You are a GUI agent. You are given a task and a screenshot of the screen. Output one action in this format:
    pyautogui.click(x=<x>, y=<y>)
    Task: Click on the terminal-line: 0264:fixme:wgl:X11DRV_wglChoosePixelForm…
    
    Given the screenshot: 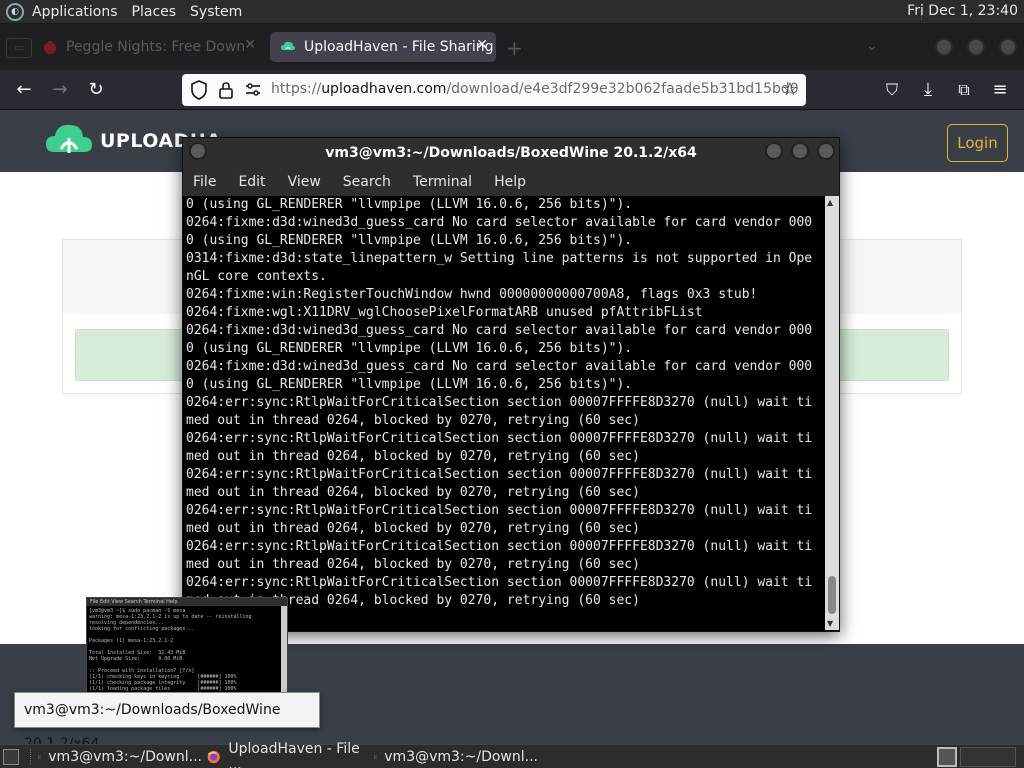 What is the action you would take?
    pyautogui.click(x=444, y=312)
    